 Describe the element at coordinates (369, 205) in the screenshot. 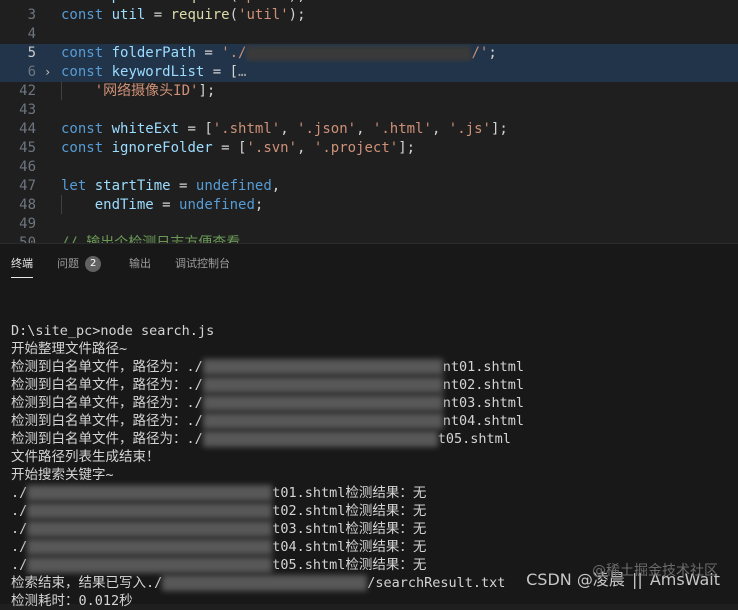

I see `code-line: 48 endTime = undefined;` at that location.